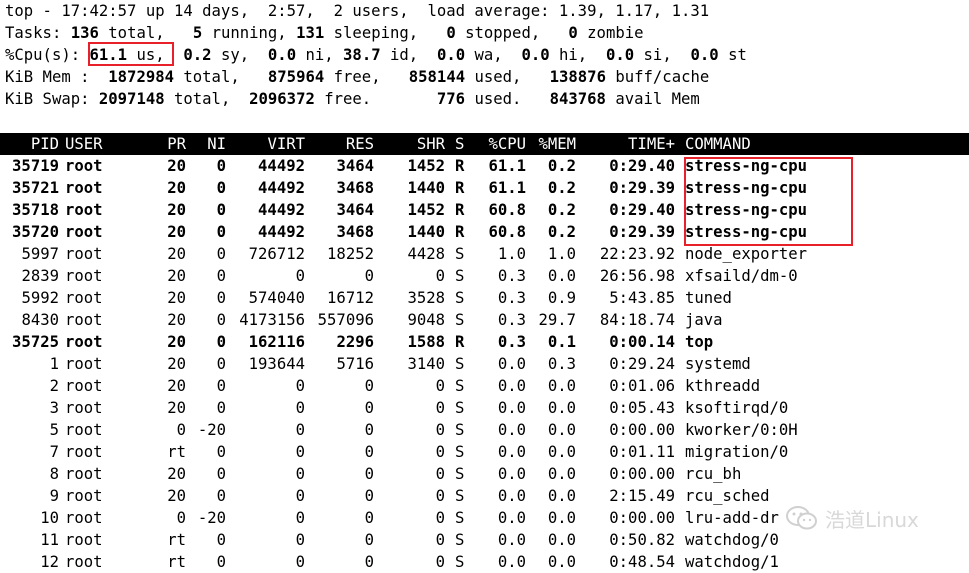 Image resolution: width=969 pixels, height=573 pixels. Describe the element at coordinates (637, 254) in the screenshot. I see `cell-time: 22:23.92` at that location.